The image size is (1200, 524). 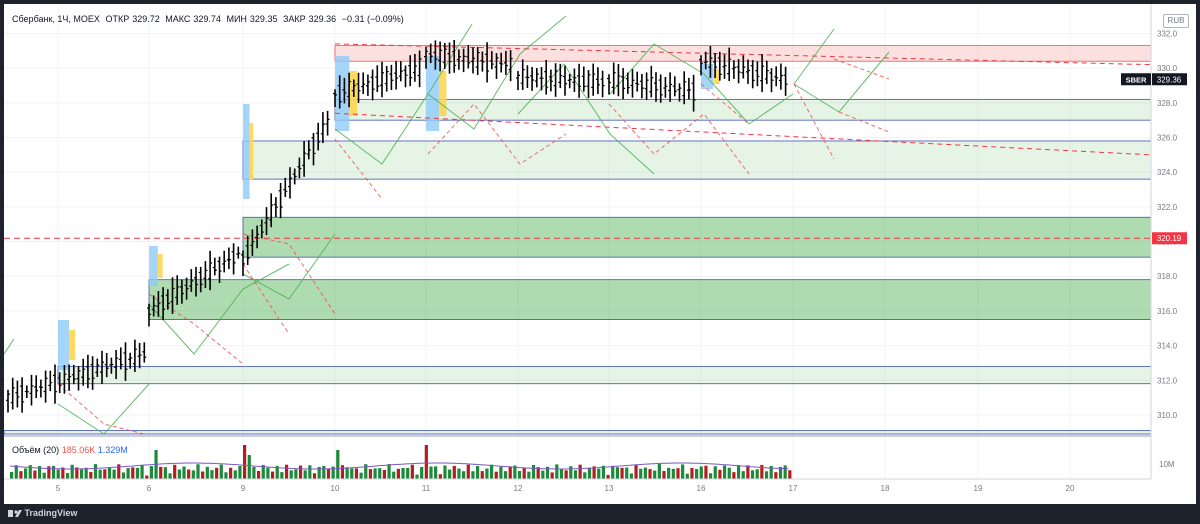 What do you see at coordinates (1167, 311) in the screenshot?
I see `y-tick-label: 316.0` at bounding box center [1167, 311].